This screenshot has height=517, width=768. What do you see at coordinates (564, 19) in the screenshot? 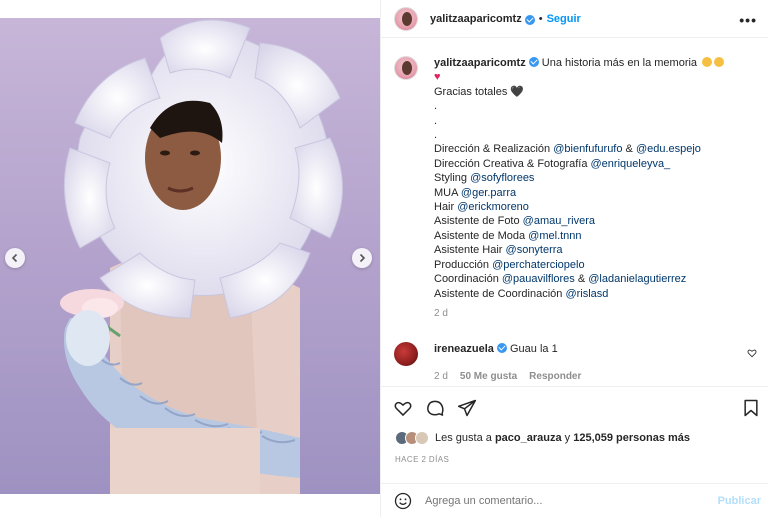
I see `follow-button: Seguir` at bounding box center [564, 19].